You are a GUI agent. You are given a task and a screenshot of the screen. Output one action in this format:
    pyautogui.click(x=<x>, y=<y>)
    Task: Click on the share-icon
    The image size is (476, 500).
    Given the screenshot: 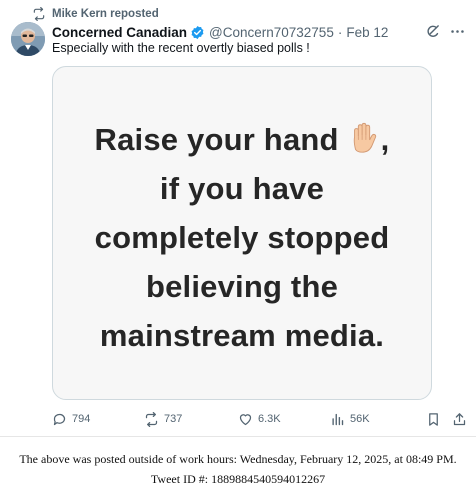 What is the action you would take?
    pyautogui.click(x=459, y=418)
    